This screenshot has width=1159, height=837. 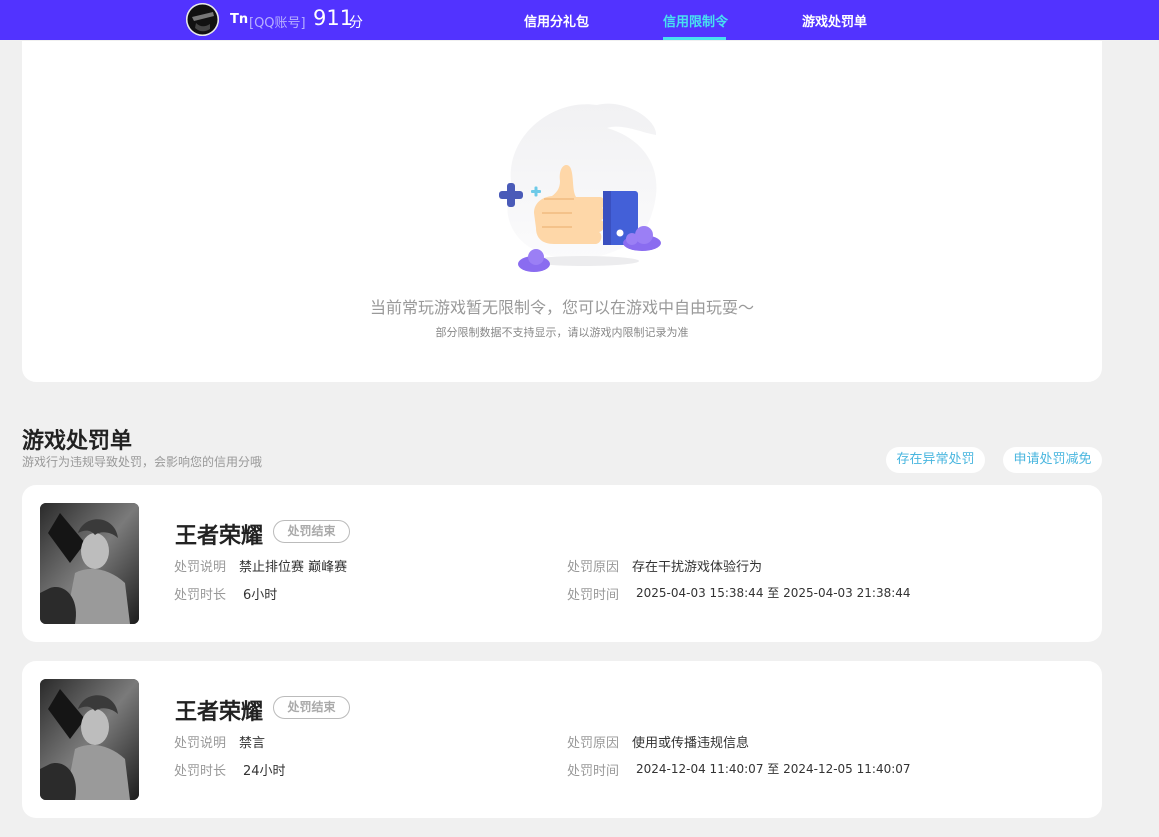 What do you see at coordinates (562, 332) in the screenshot?
I see `empty-state-note: 部分限制数据不支持显示，请以游戏内限制记录为准` at bounding box center [562, 332].